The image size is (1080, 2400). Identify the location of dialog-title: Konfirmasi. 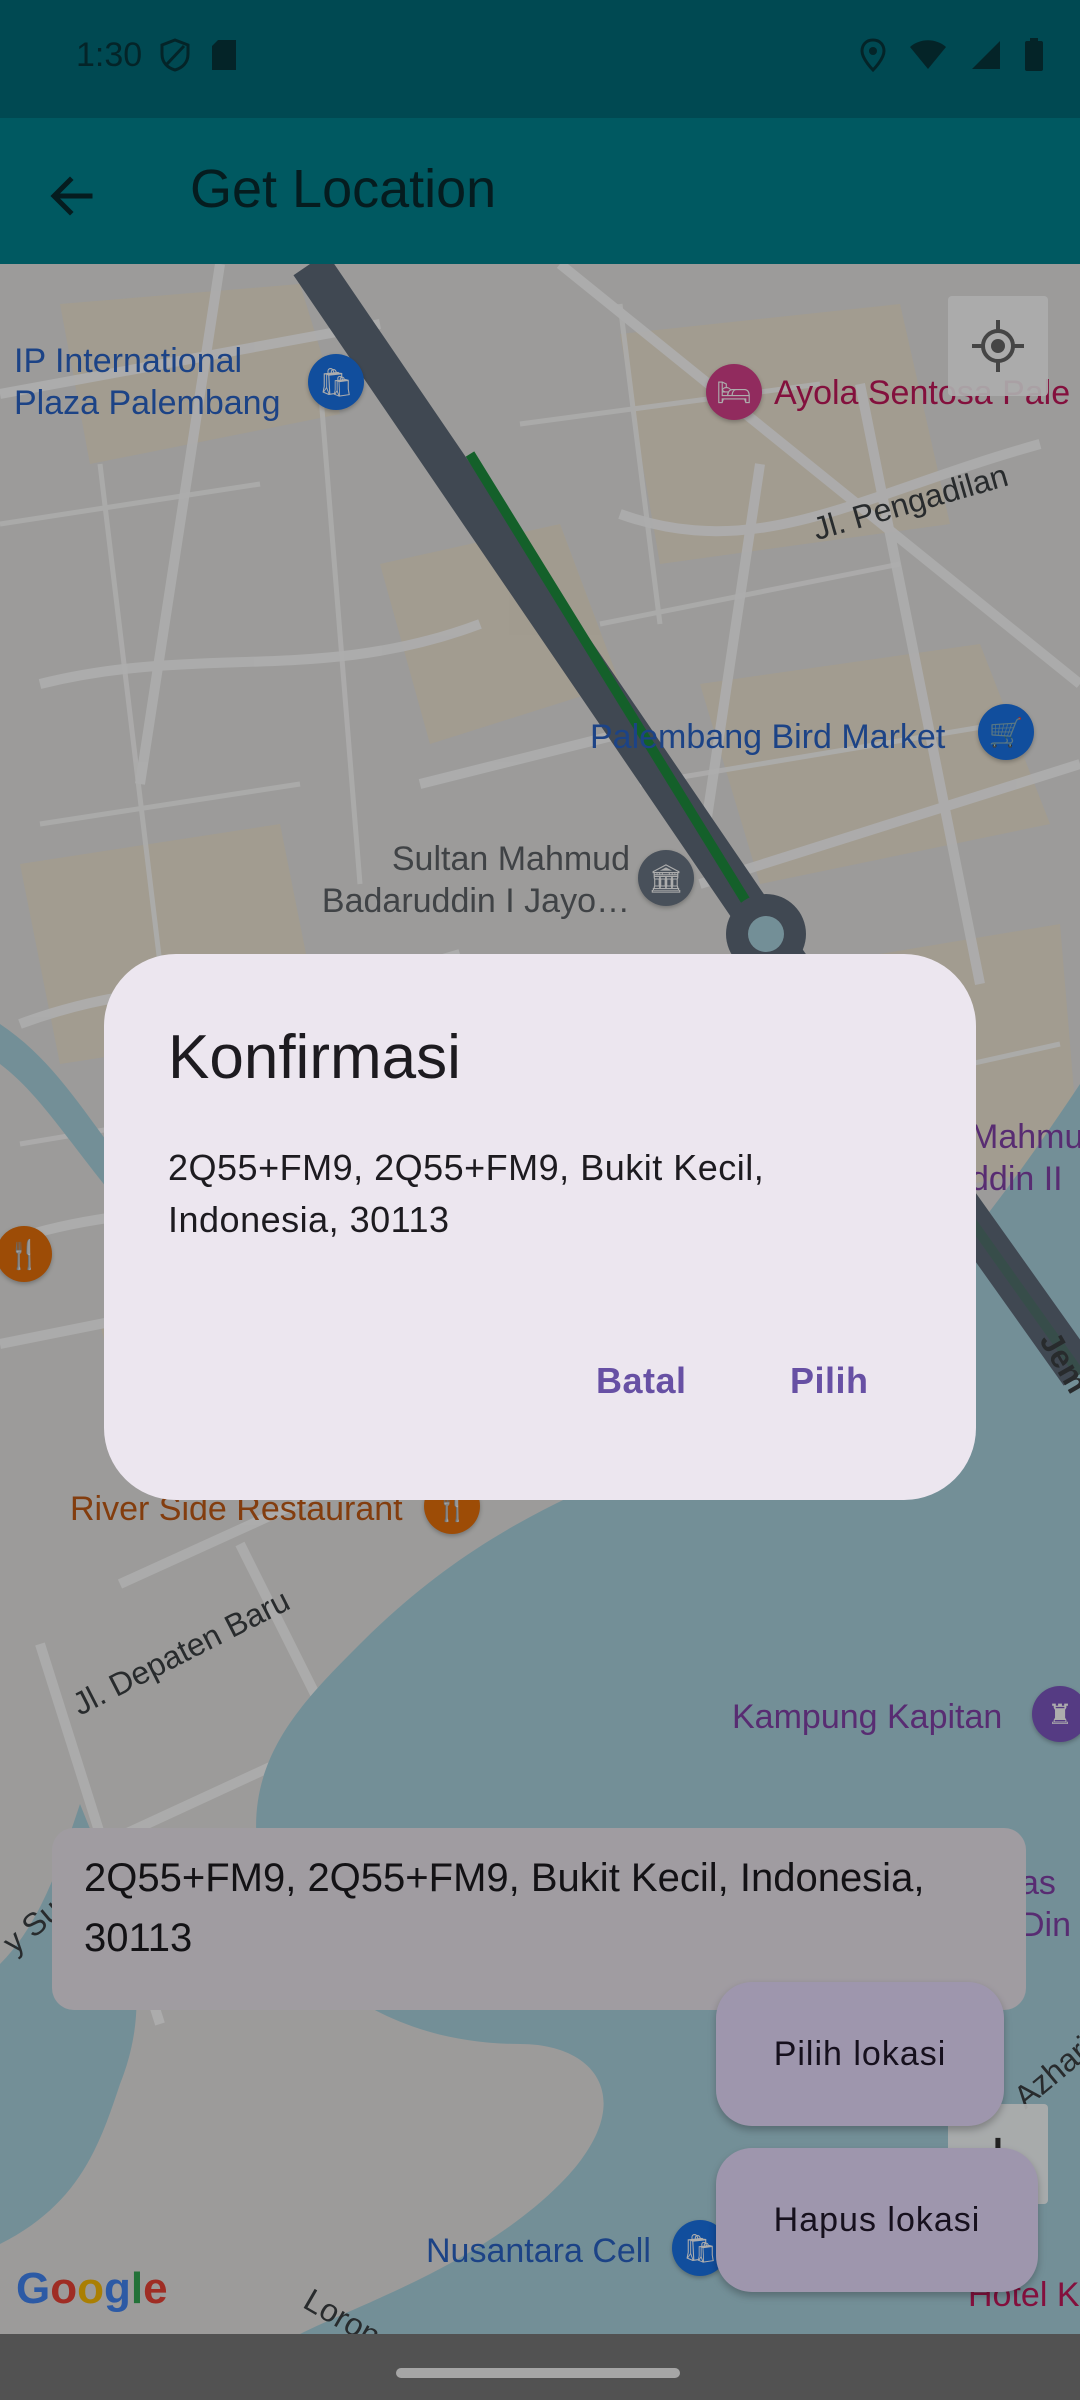
(314, 1057).